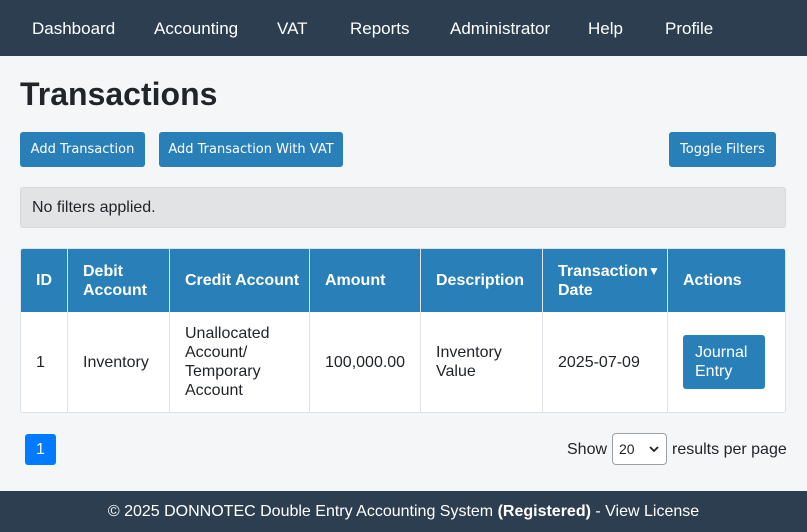 The image size is (807, 532). What do you see at coordinates (119, 362) in the screenshot?
I see `cell-debit-account: Inventory` at bounding box center [119, 362].